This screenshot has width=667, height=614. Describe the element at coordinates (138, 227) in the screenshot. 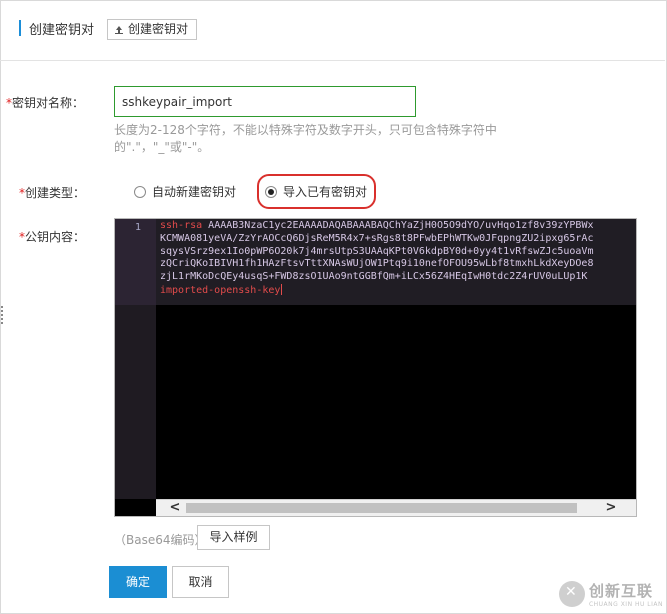

I see `line-number: 1` at that location.